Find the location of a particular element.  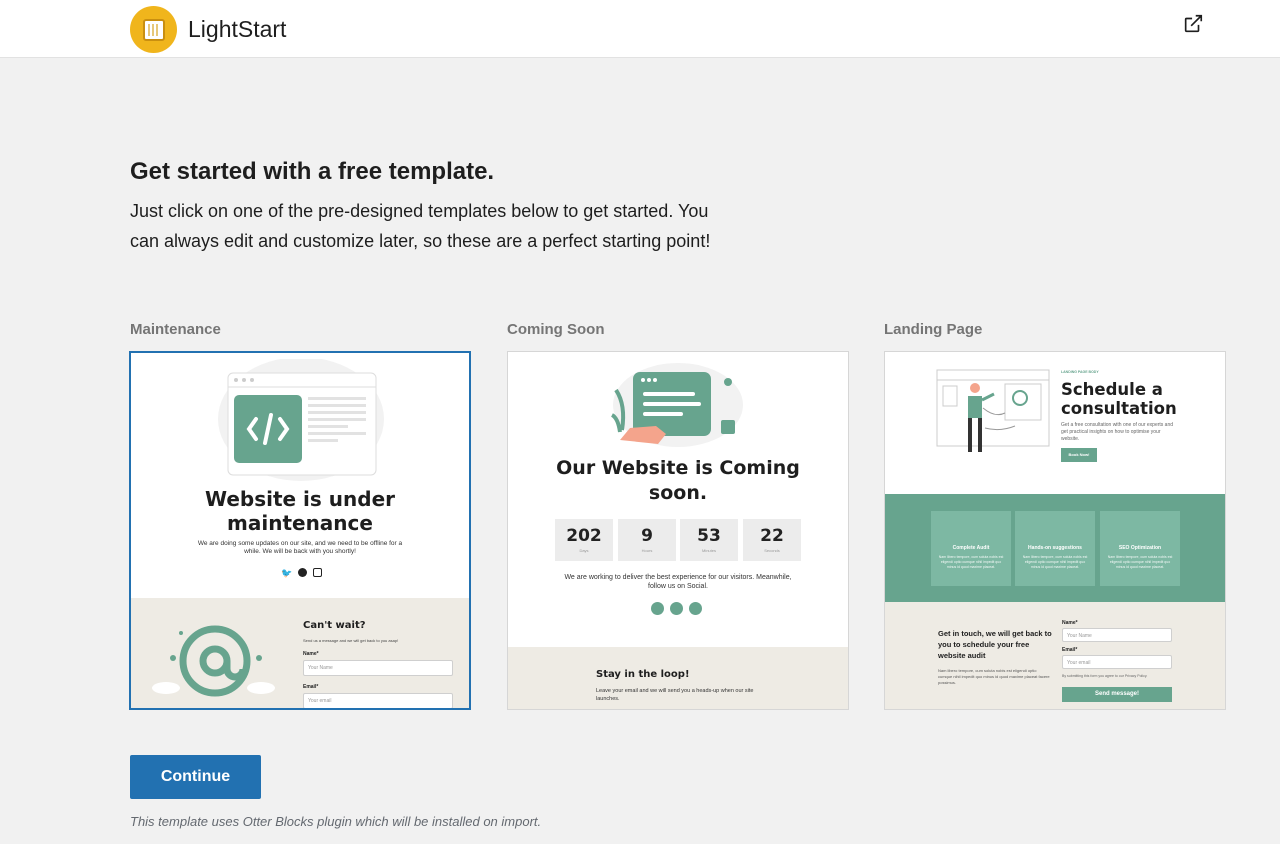

name-field: Your Name is located at coordinates (378, 668).